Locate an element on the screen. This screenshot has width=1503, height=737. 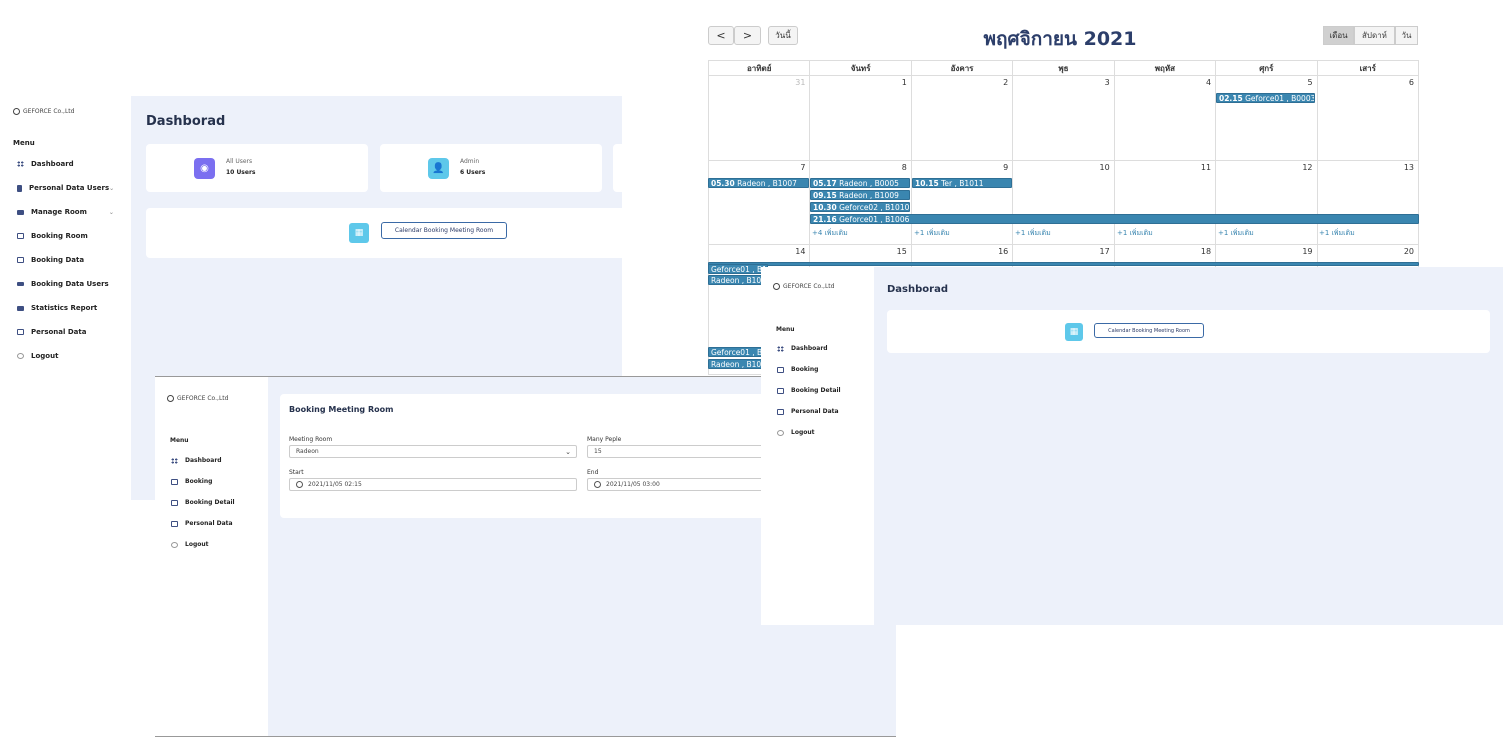
sidebar-item-booking-room: Booking Room is located at coordinates (52, 236).